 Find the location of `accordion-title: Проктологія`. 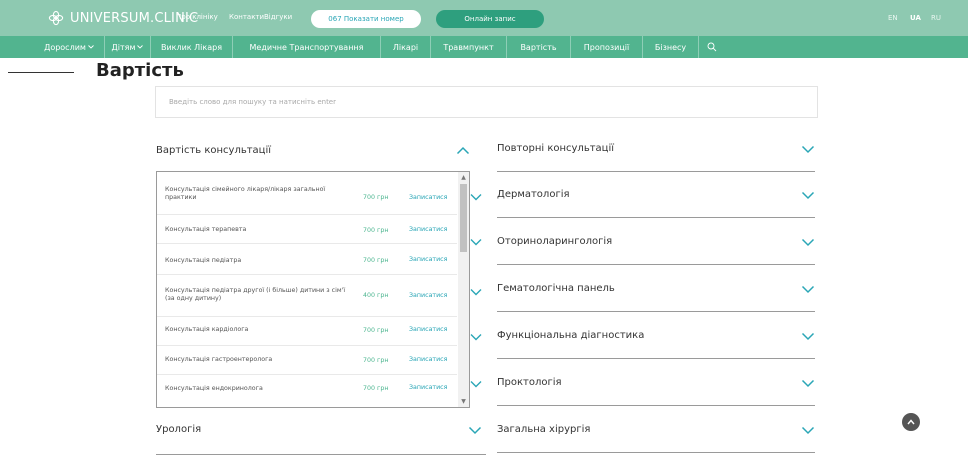

accordion-title: Проктологія is located at coordinates (529, 382).